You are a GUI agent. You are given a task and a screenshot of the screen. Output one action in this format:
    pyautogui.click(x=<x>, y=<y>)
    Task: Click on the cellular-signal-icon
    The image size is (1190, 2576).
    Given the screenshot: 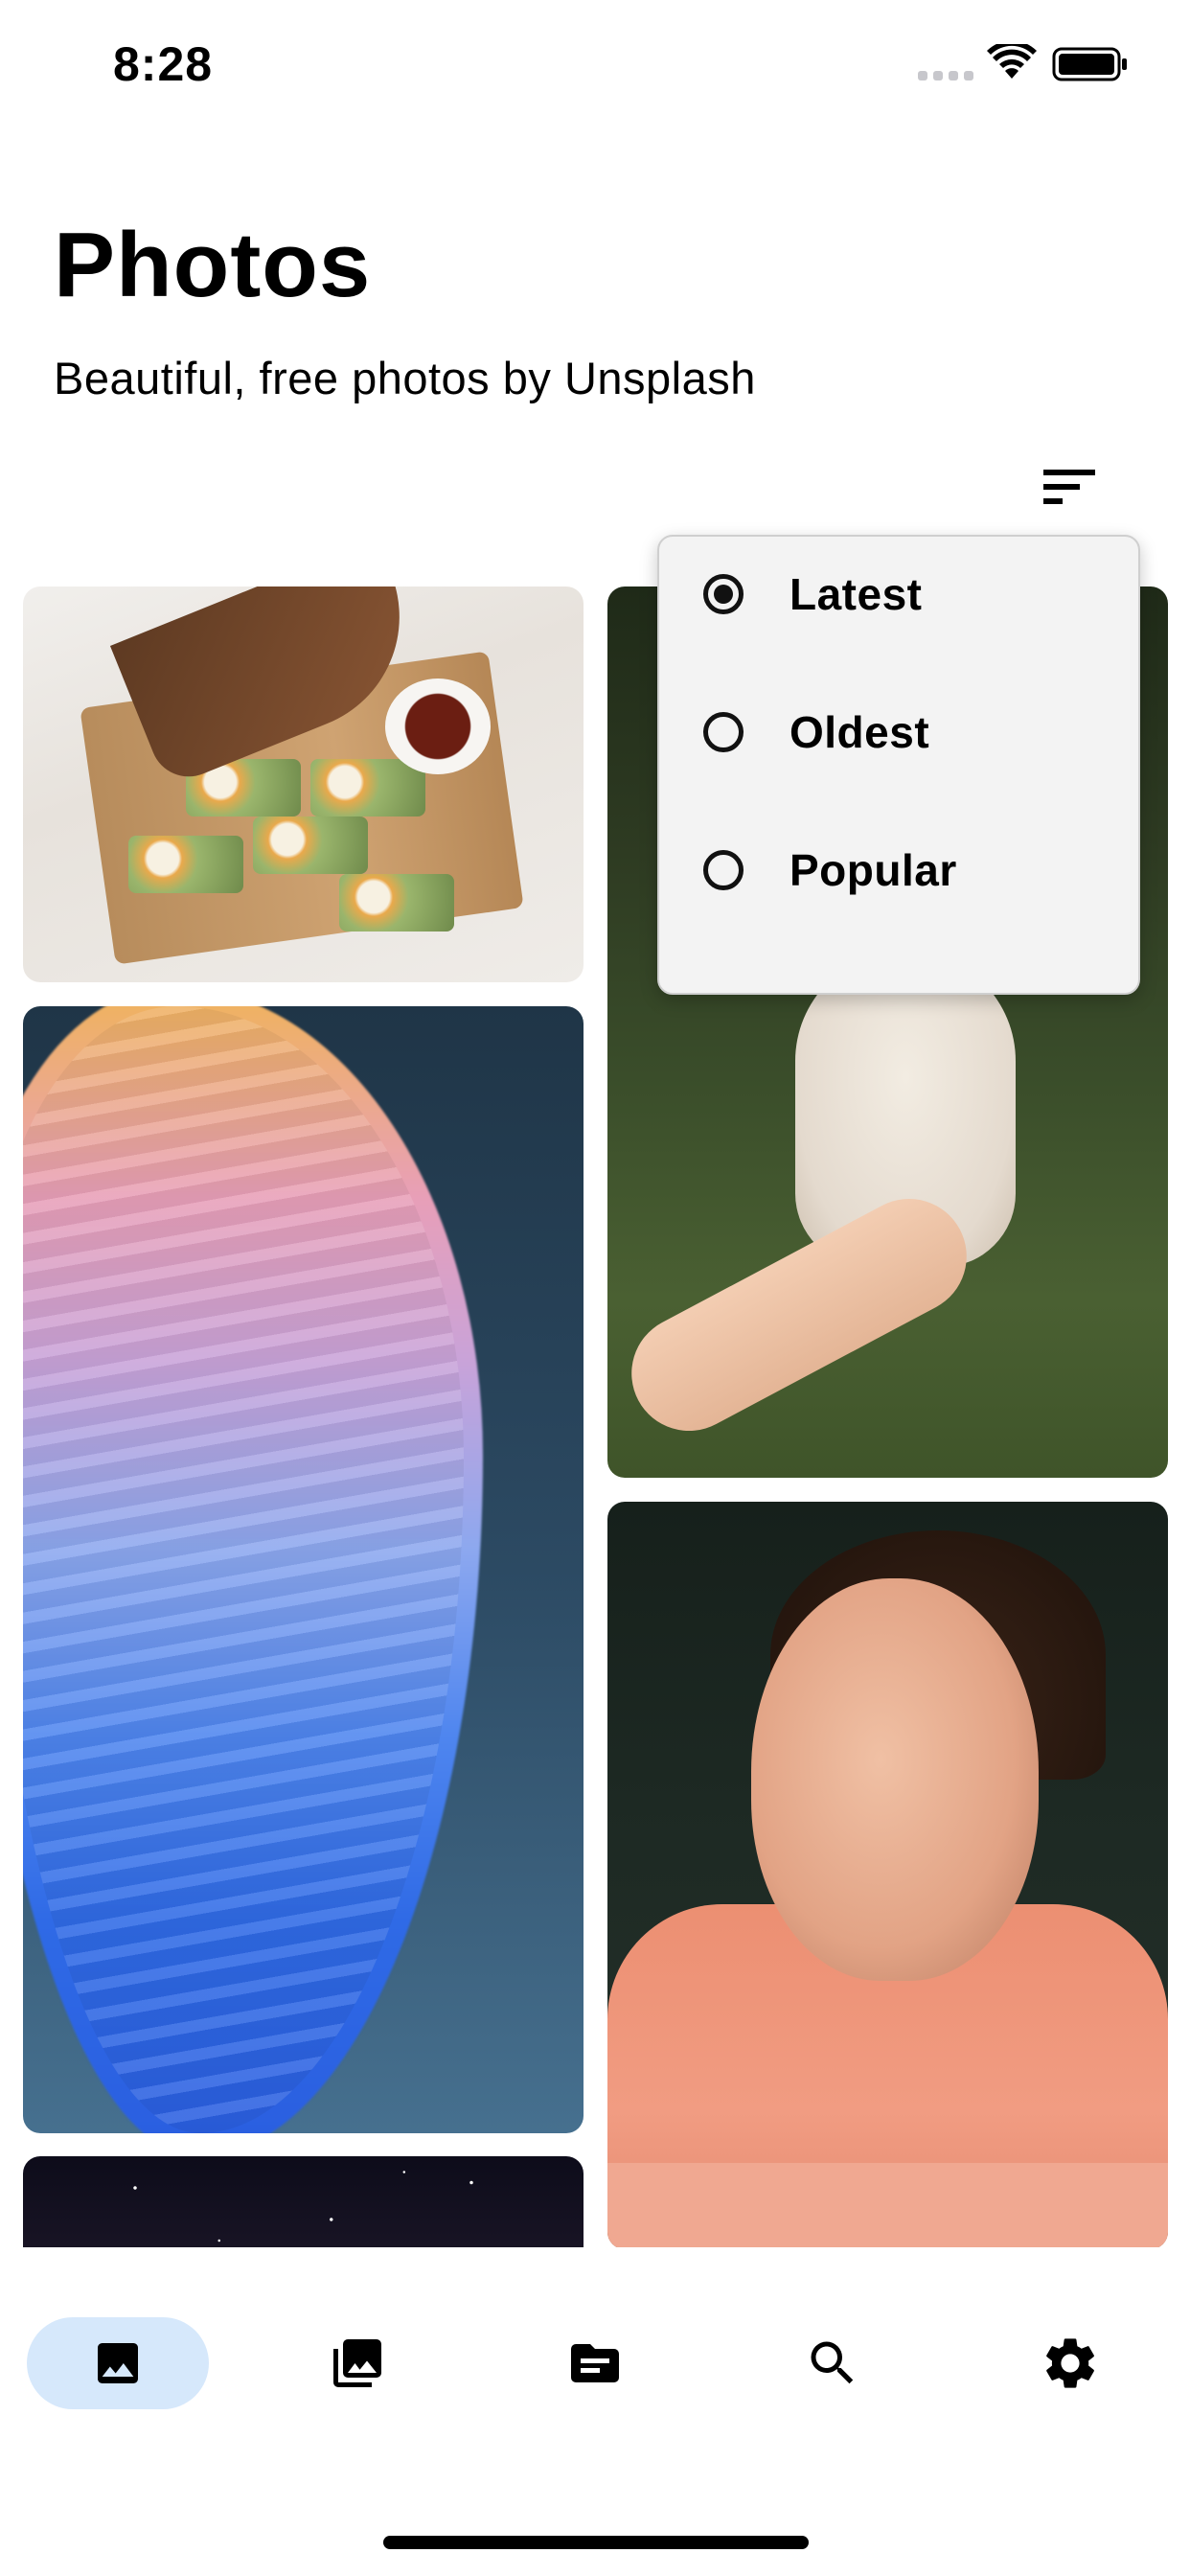 What is the action you would take?
    pyautogui.click(x=946, y=75)
    